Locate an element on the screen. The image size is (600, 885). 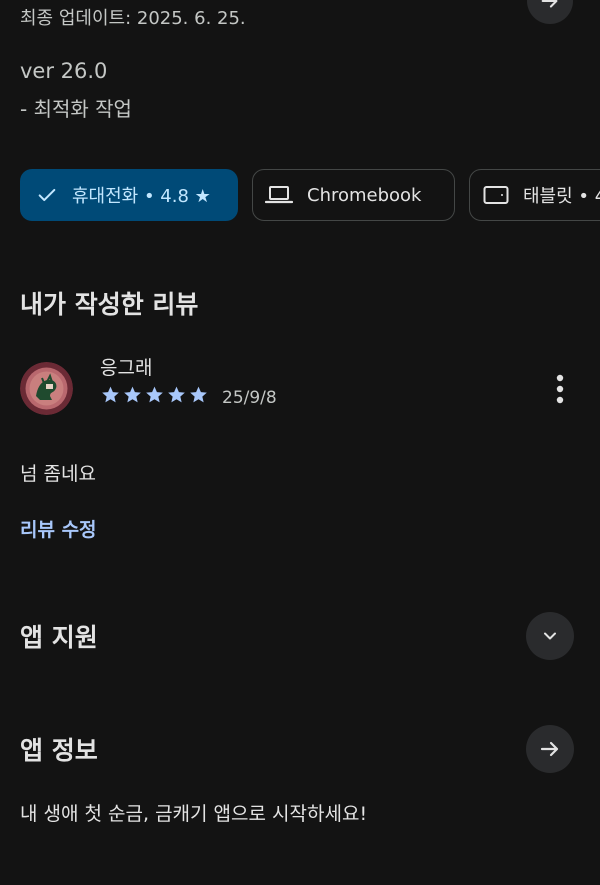
tablet-icon is located at coordinates (496, 195).